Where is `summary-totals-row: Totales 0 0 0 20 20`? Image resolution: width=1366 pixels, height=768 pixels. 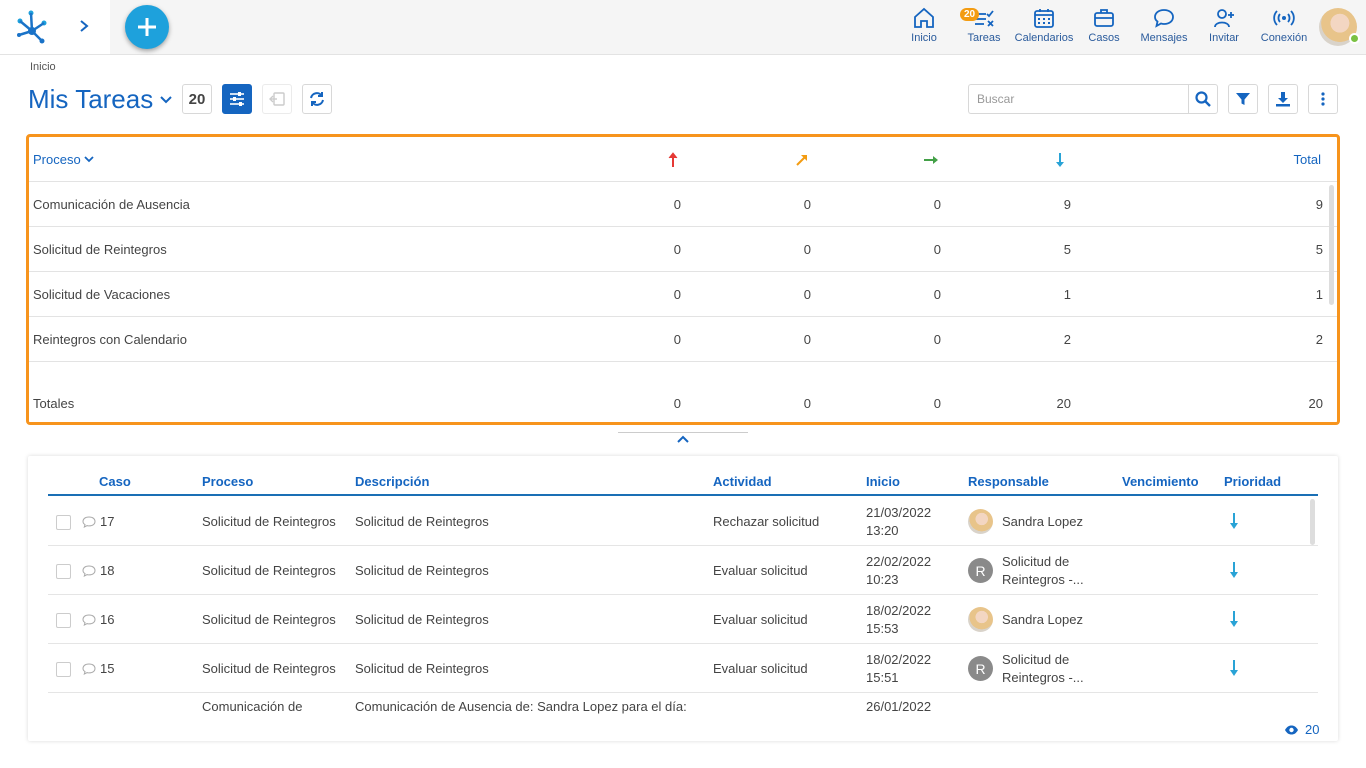 summary-totals-row: Totales 0 0 0 20 20 is located at coordinates (683, 401).